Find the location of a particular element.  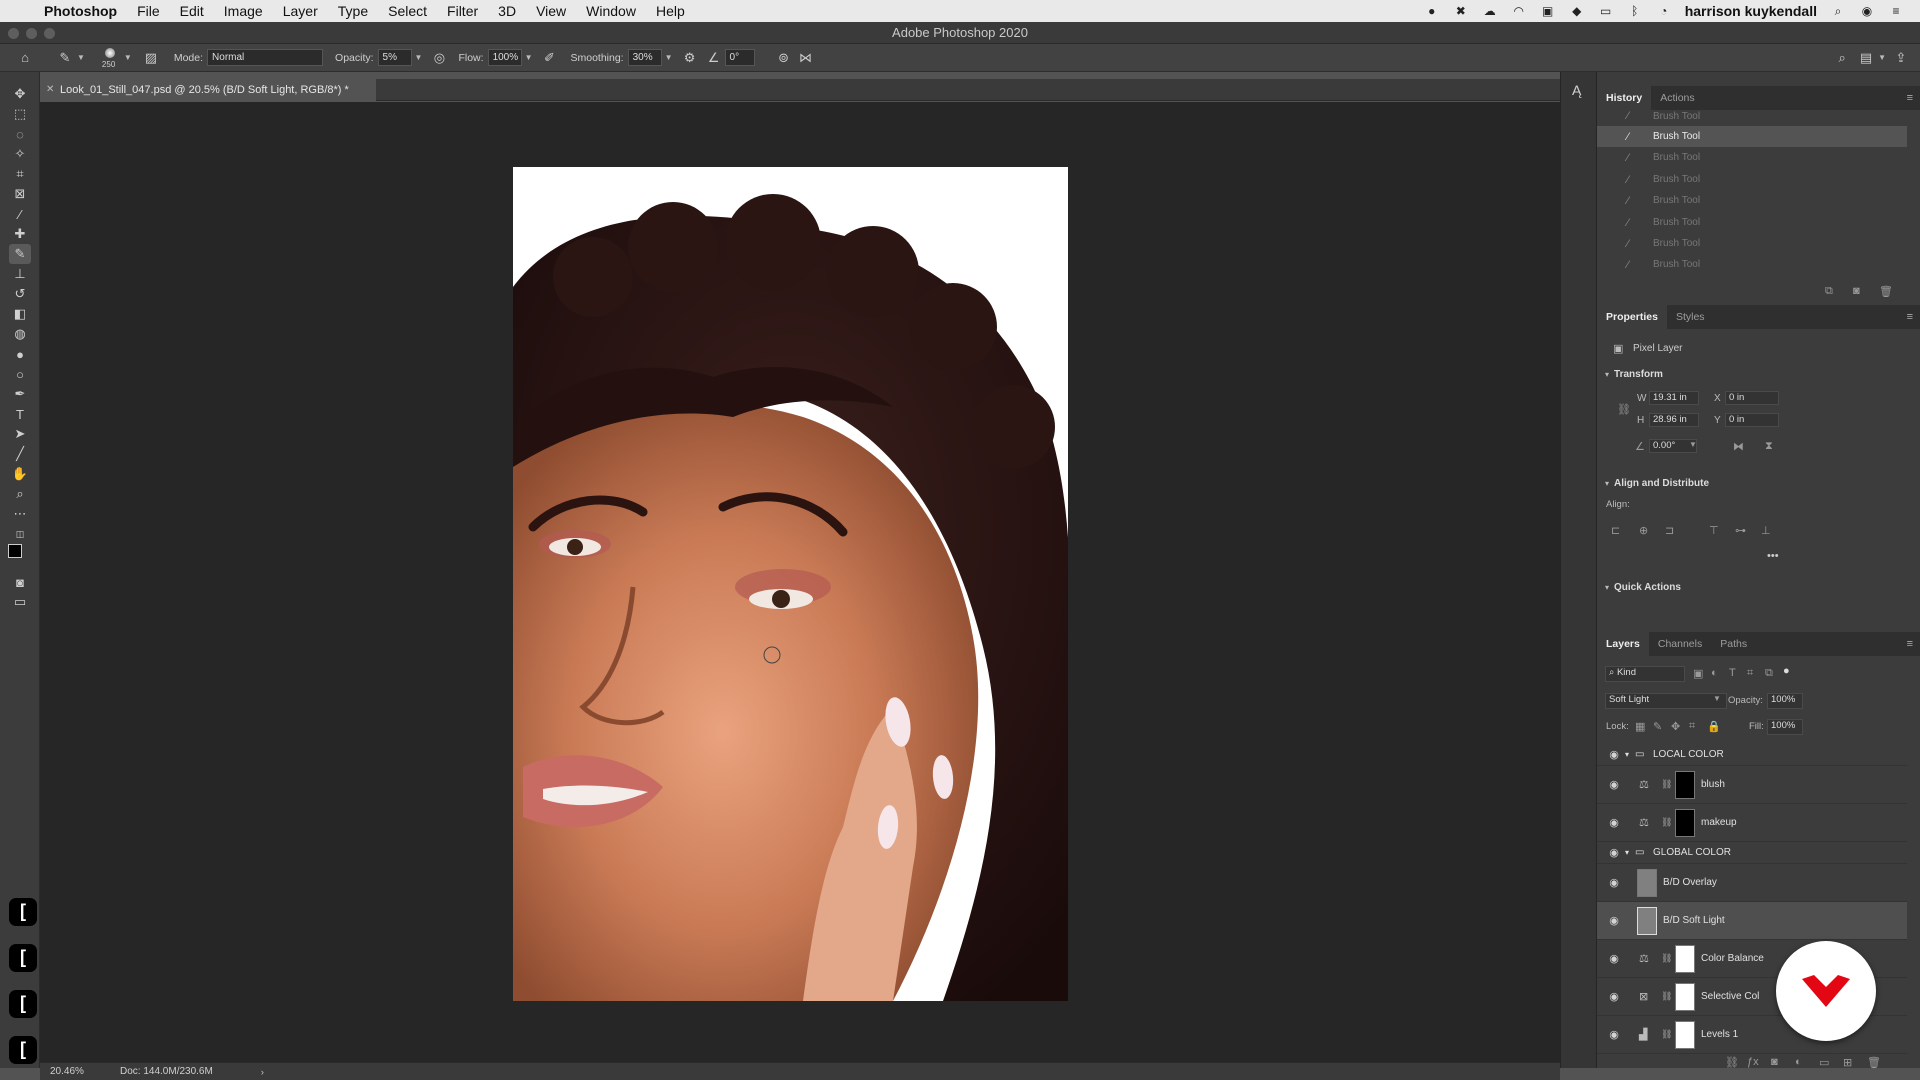

lock-transparent-pixels-icon: ▦ is located at coordinates (1640, 726).